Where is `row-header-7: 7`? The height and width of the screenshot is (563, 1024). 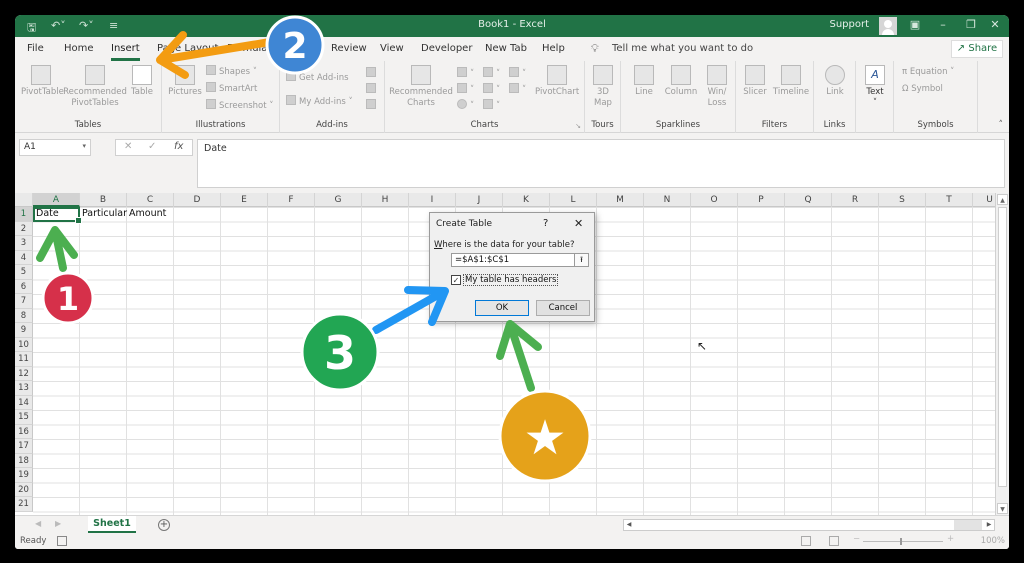
row-header-7: 7 is located at coordinates (24, 301).